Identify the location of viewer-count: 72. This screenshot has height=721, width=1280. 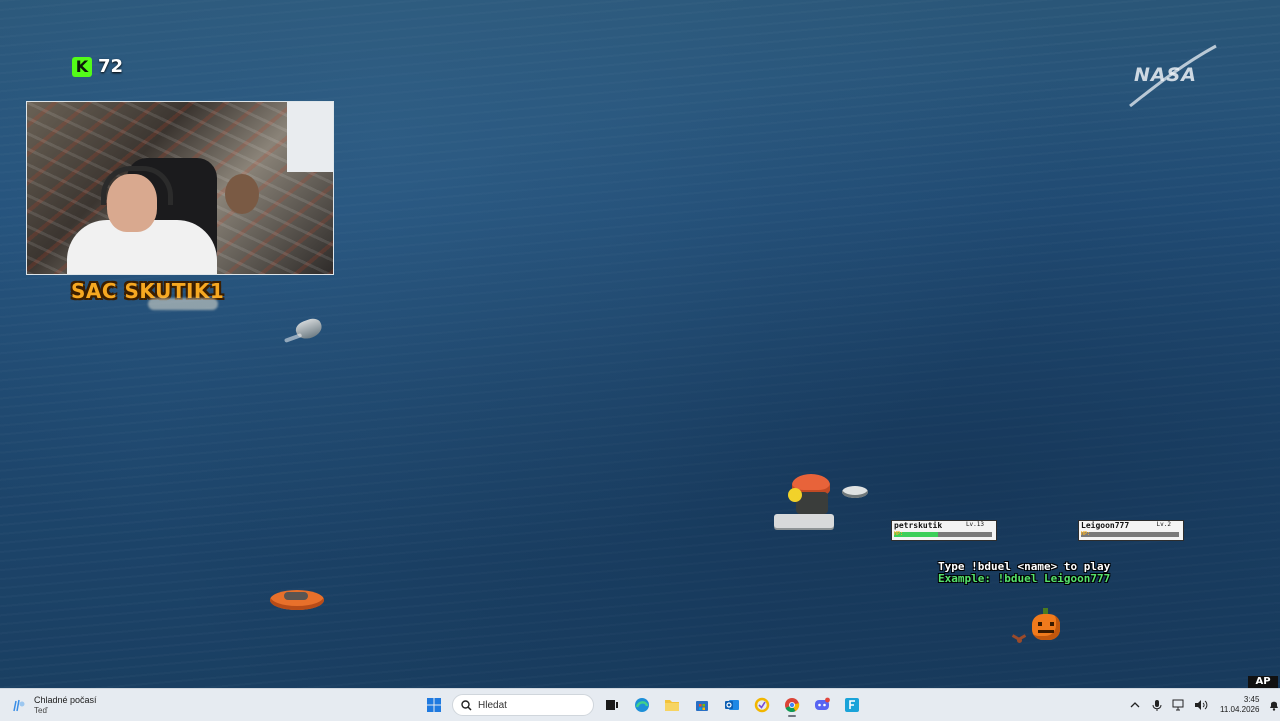
(111, 66).